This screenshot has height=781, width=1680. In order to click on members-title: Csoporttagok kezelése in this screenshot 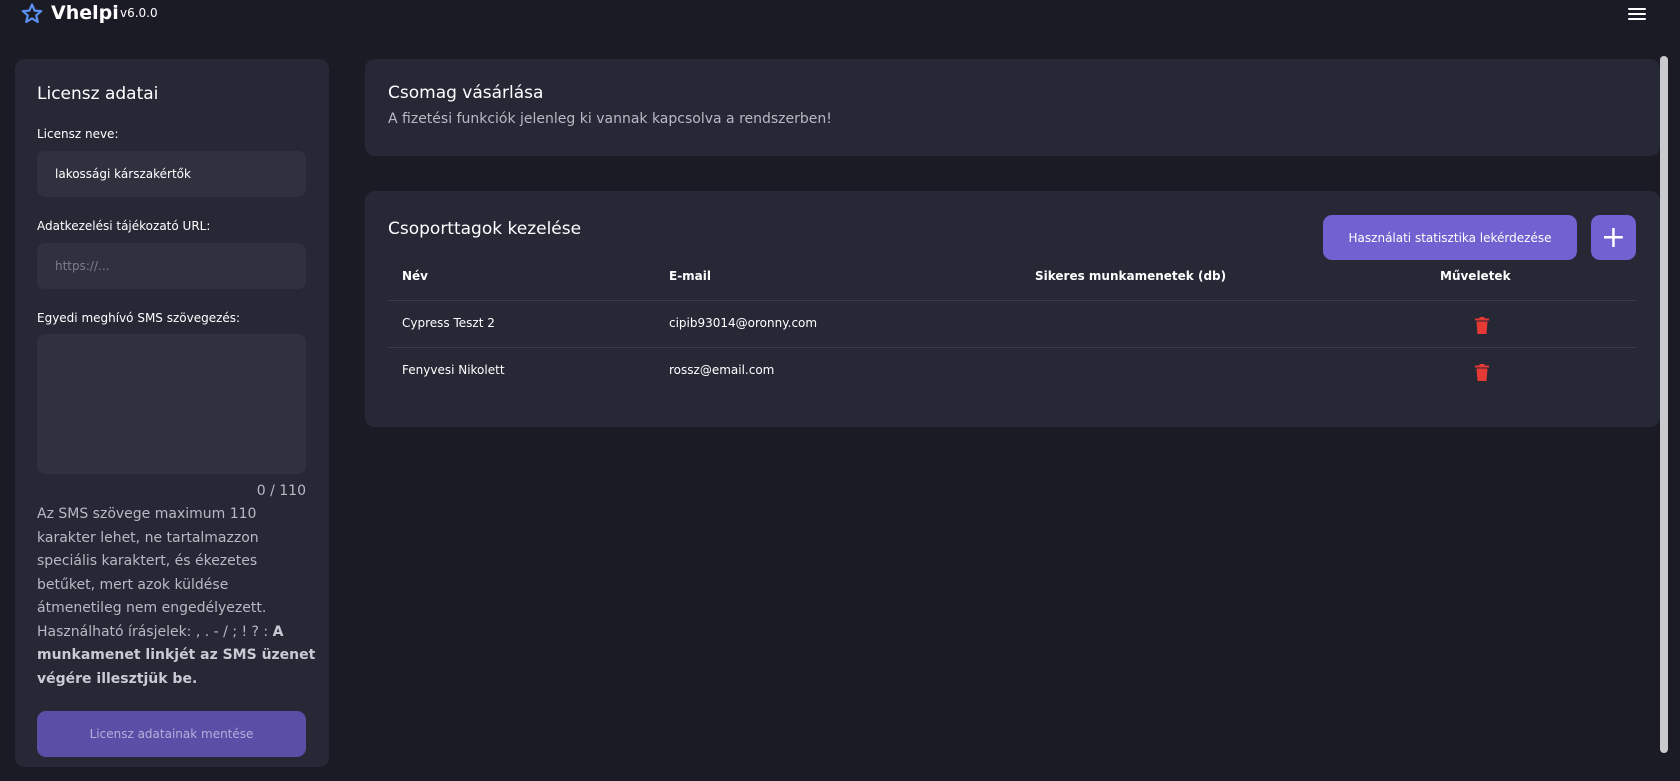, I will do `click(485, 229)`.